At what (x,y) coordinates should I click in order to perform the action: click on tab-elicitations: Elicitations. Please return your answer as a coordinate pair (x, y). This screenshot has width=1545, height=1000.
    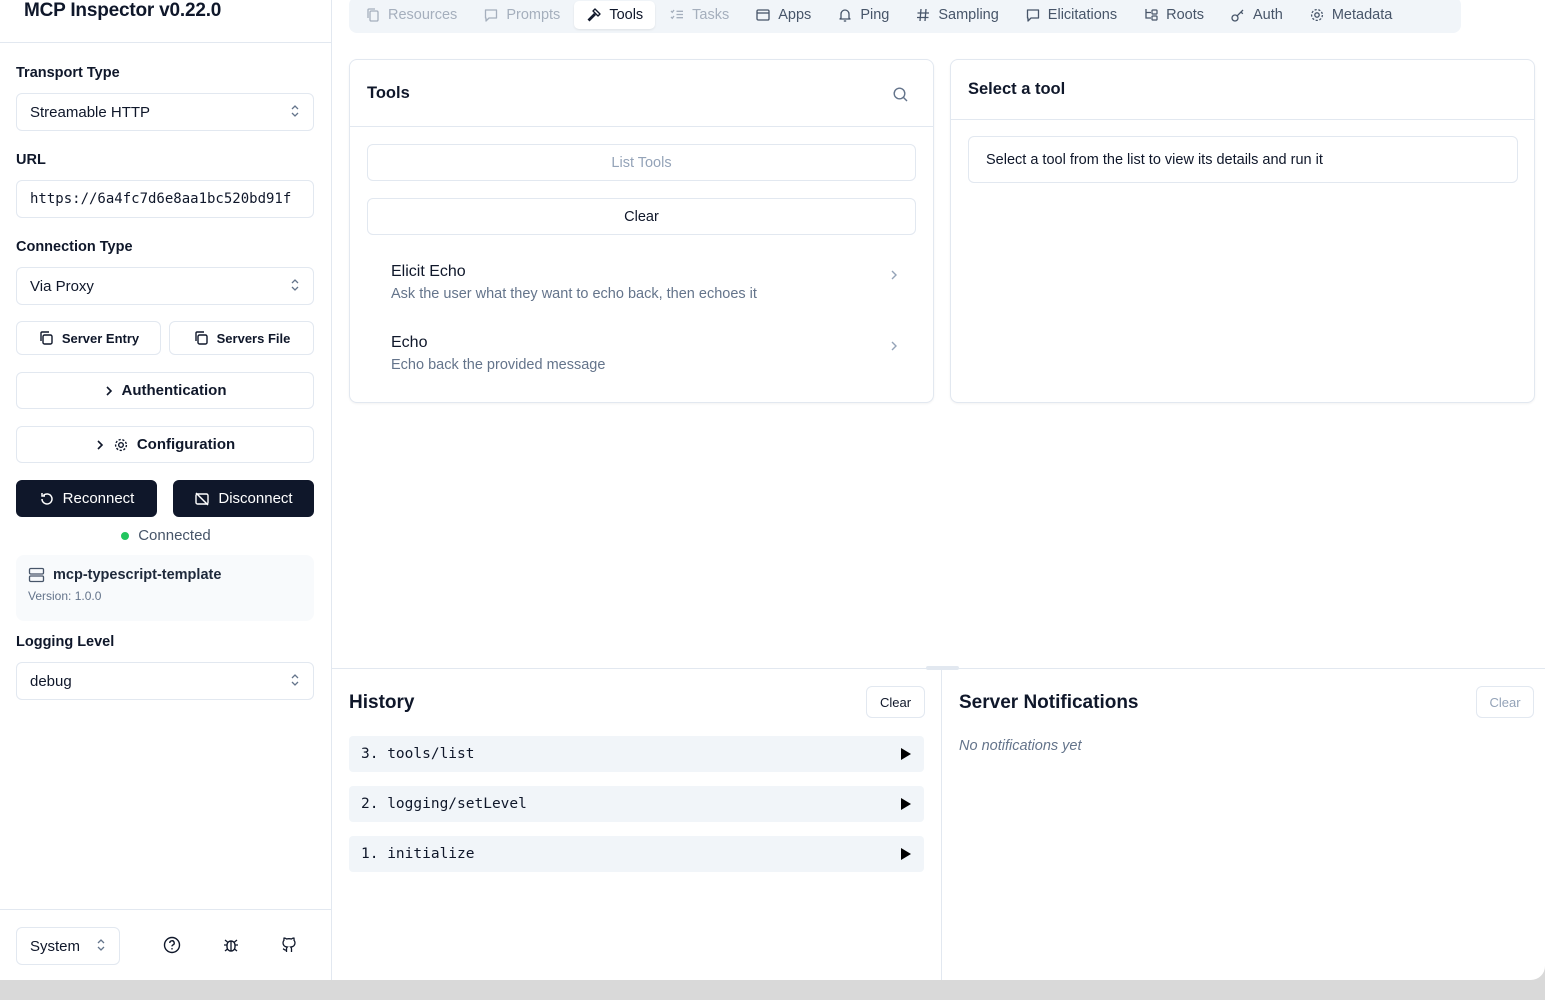
    Looking at the image, I should click on (1071, 15).